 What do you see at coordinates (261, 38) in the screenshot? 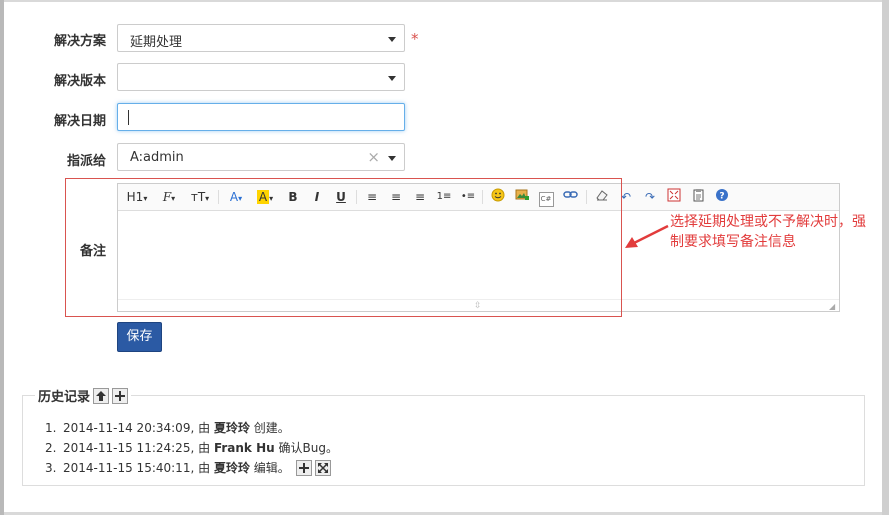
I see `resolution-select: 延期处理` at bounding box center [261, 38].